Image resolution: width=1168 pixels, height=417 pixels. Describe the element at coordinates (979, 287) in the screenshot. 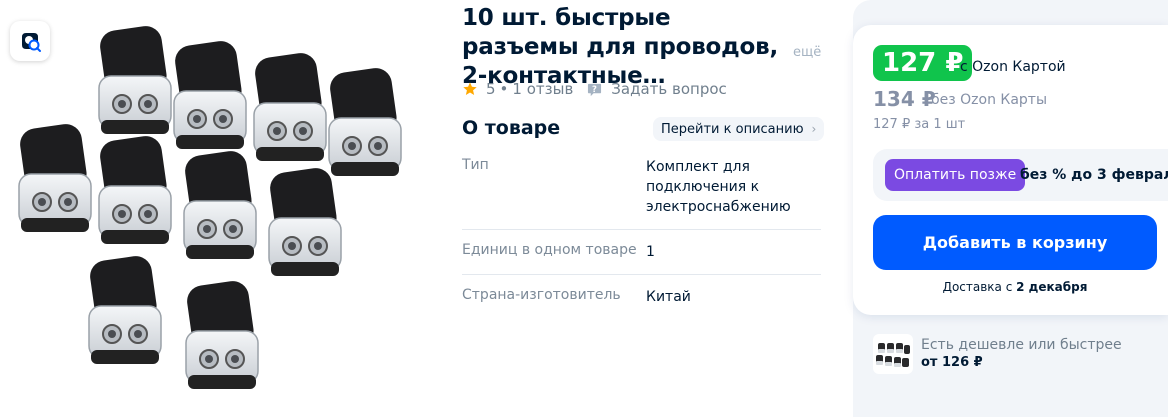

I see `delivery-prefix: Доставка с` at that location.